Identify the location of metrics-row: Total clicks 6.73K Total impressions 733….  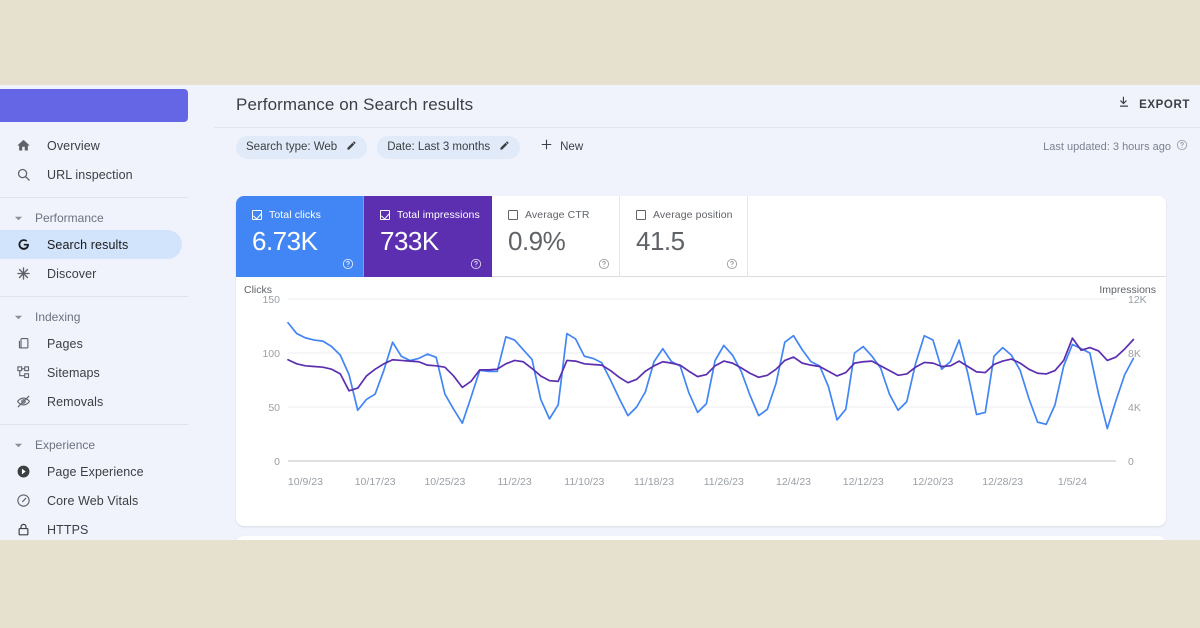
(701, 236).